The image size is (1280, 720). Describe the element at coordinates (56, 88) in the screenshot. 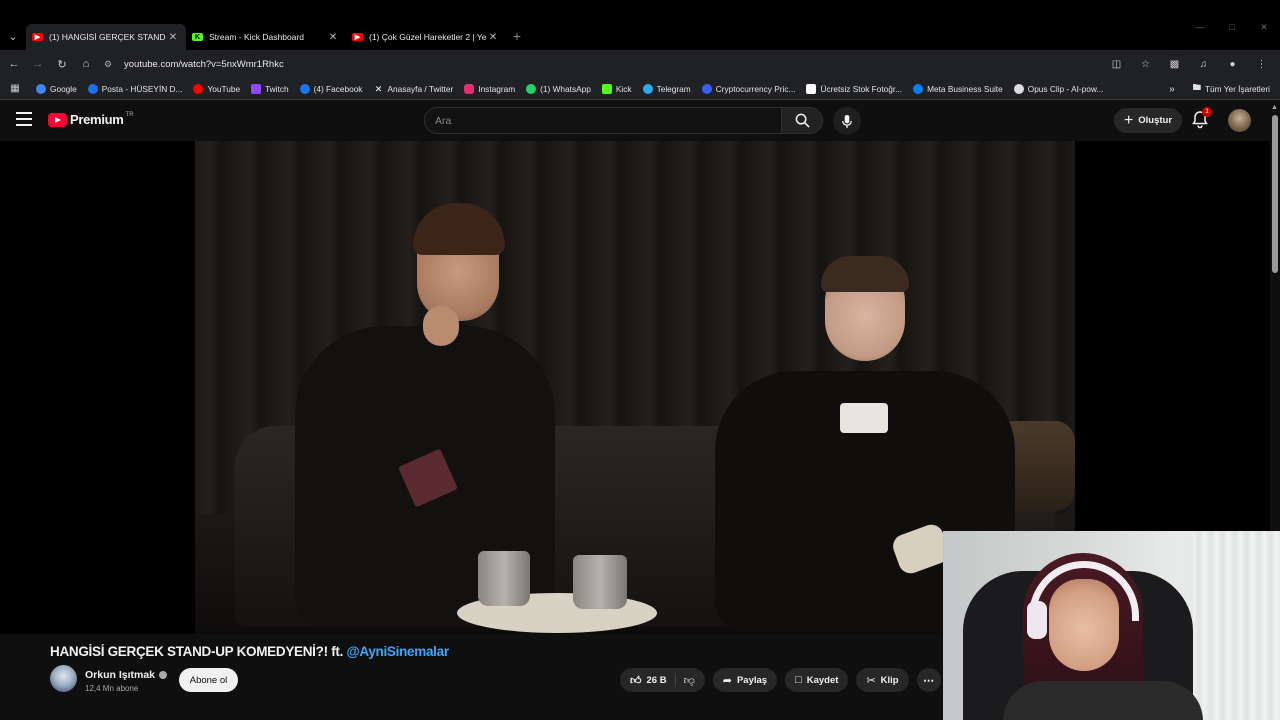

I see `bookmark-google: Google` at that location.